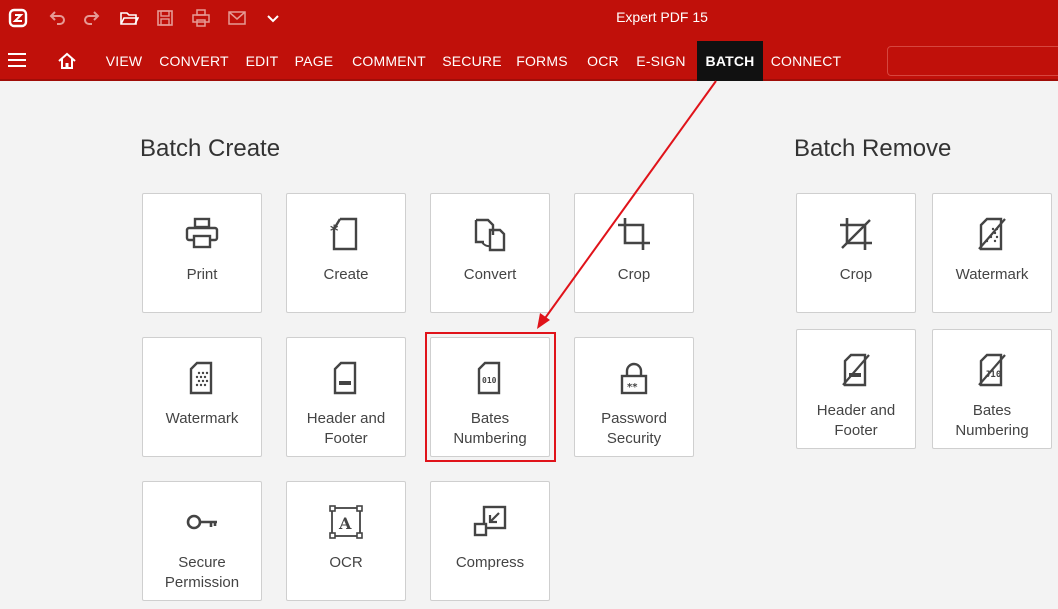  What do you see at coordinates (346, 253) in the screenshot?
I see `batch-create-button: * Create` at bounding box center [346, 253].